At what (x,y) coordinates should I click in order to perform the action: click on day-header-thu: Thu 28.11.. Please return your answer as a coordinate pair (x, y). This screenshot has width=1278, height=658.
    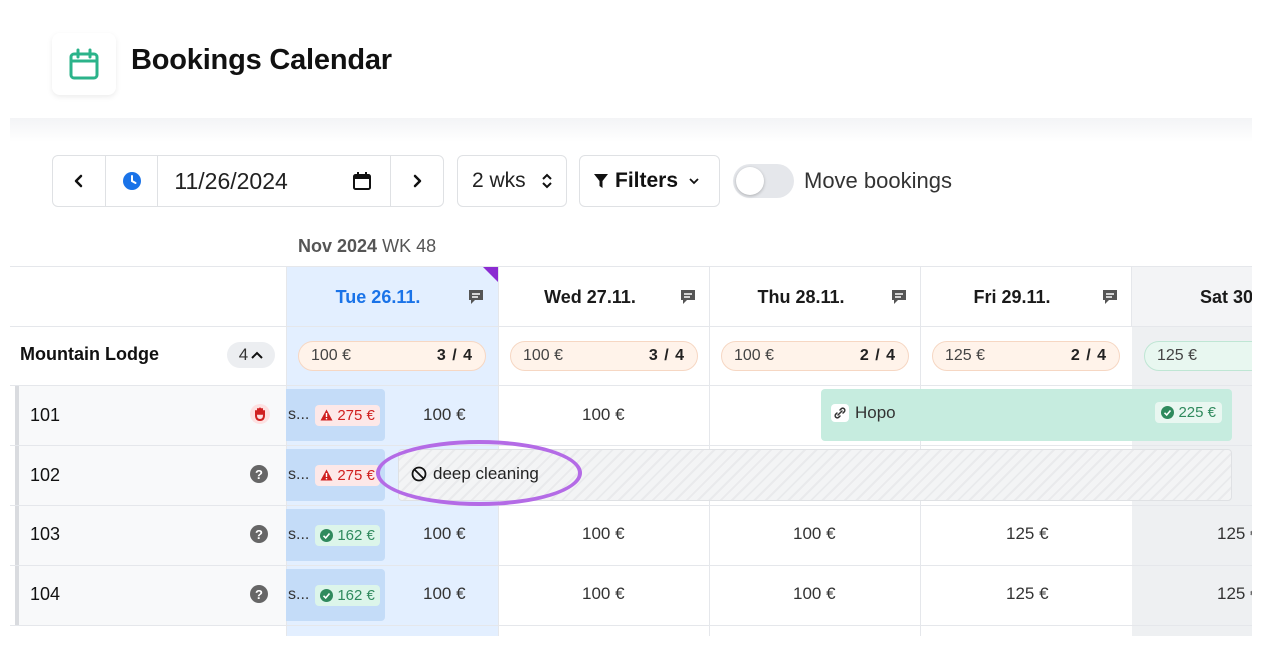
    Looking at the image, I should click on (816, 297).